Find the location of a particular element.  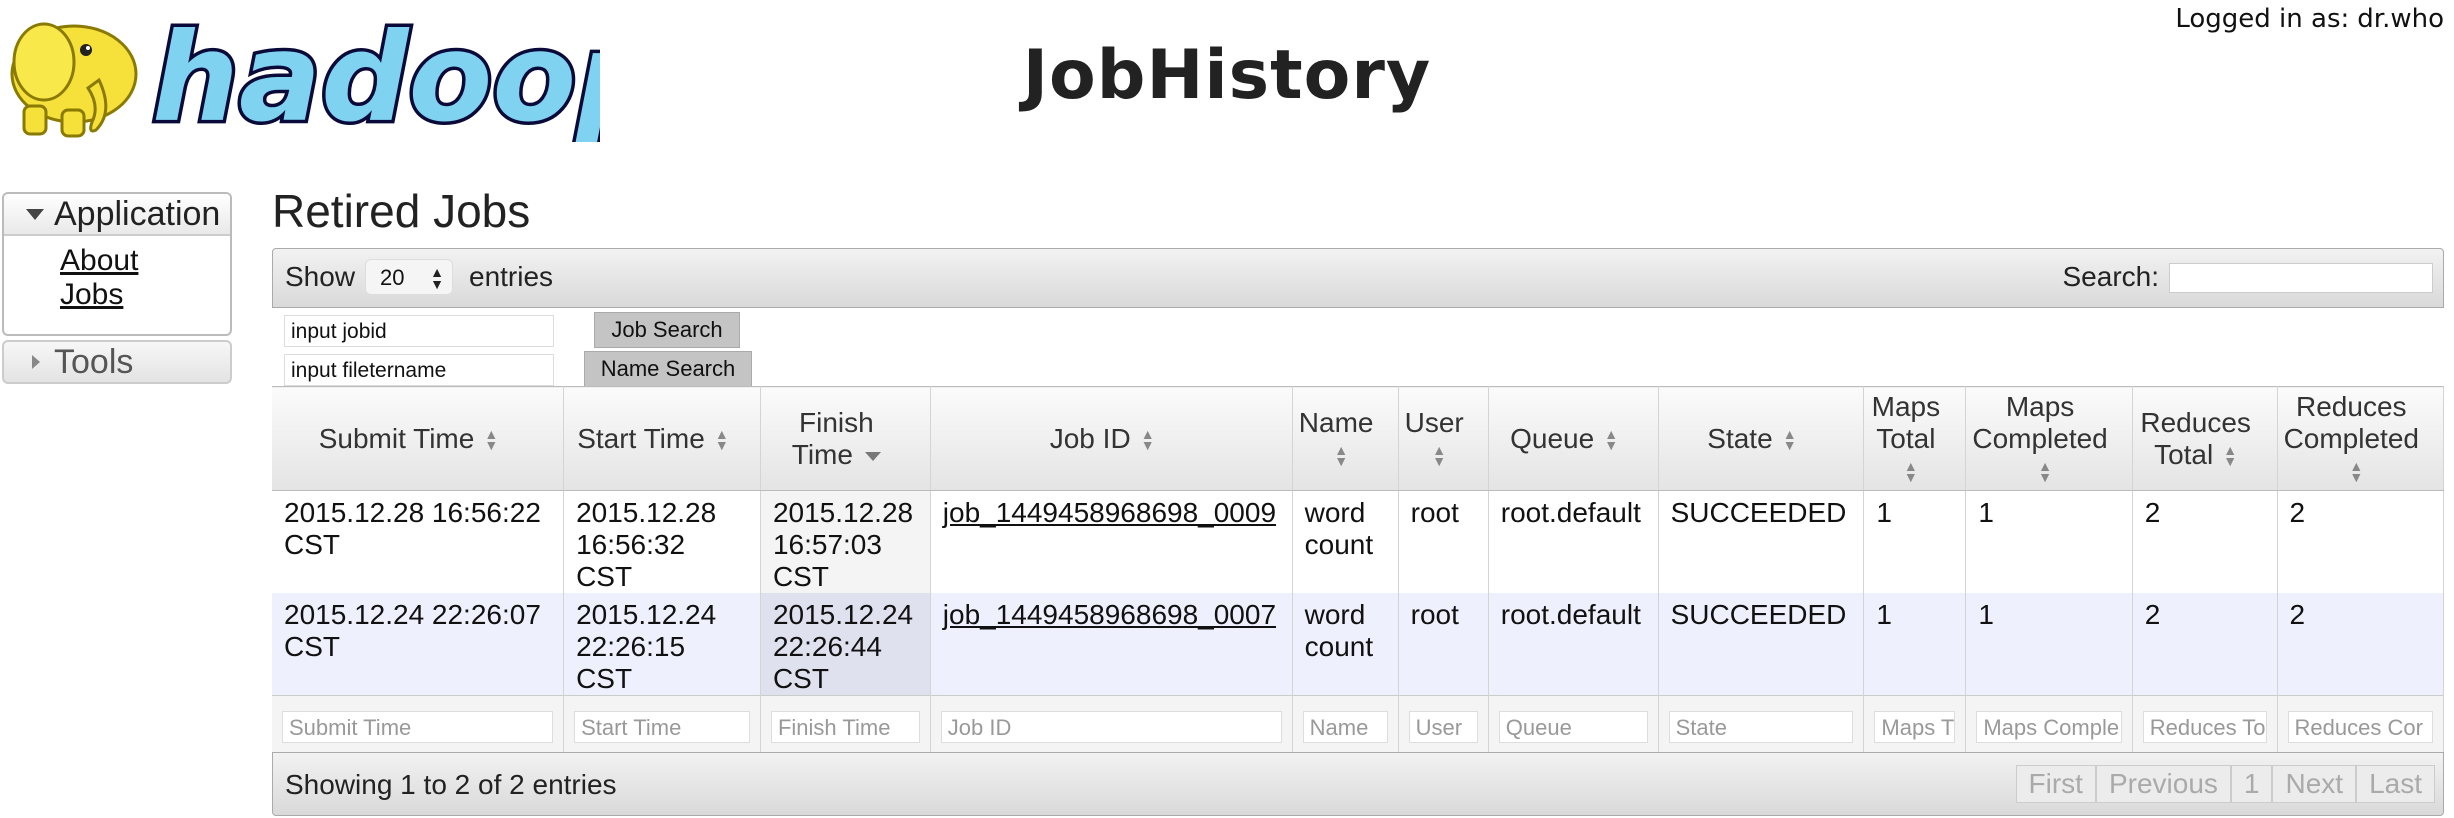

collapsed-triangle-icon is located at coordinates (36, 362).